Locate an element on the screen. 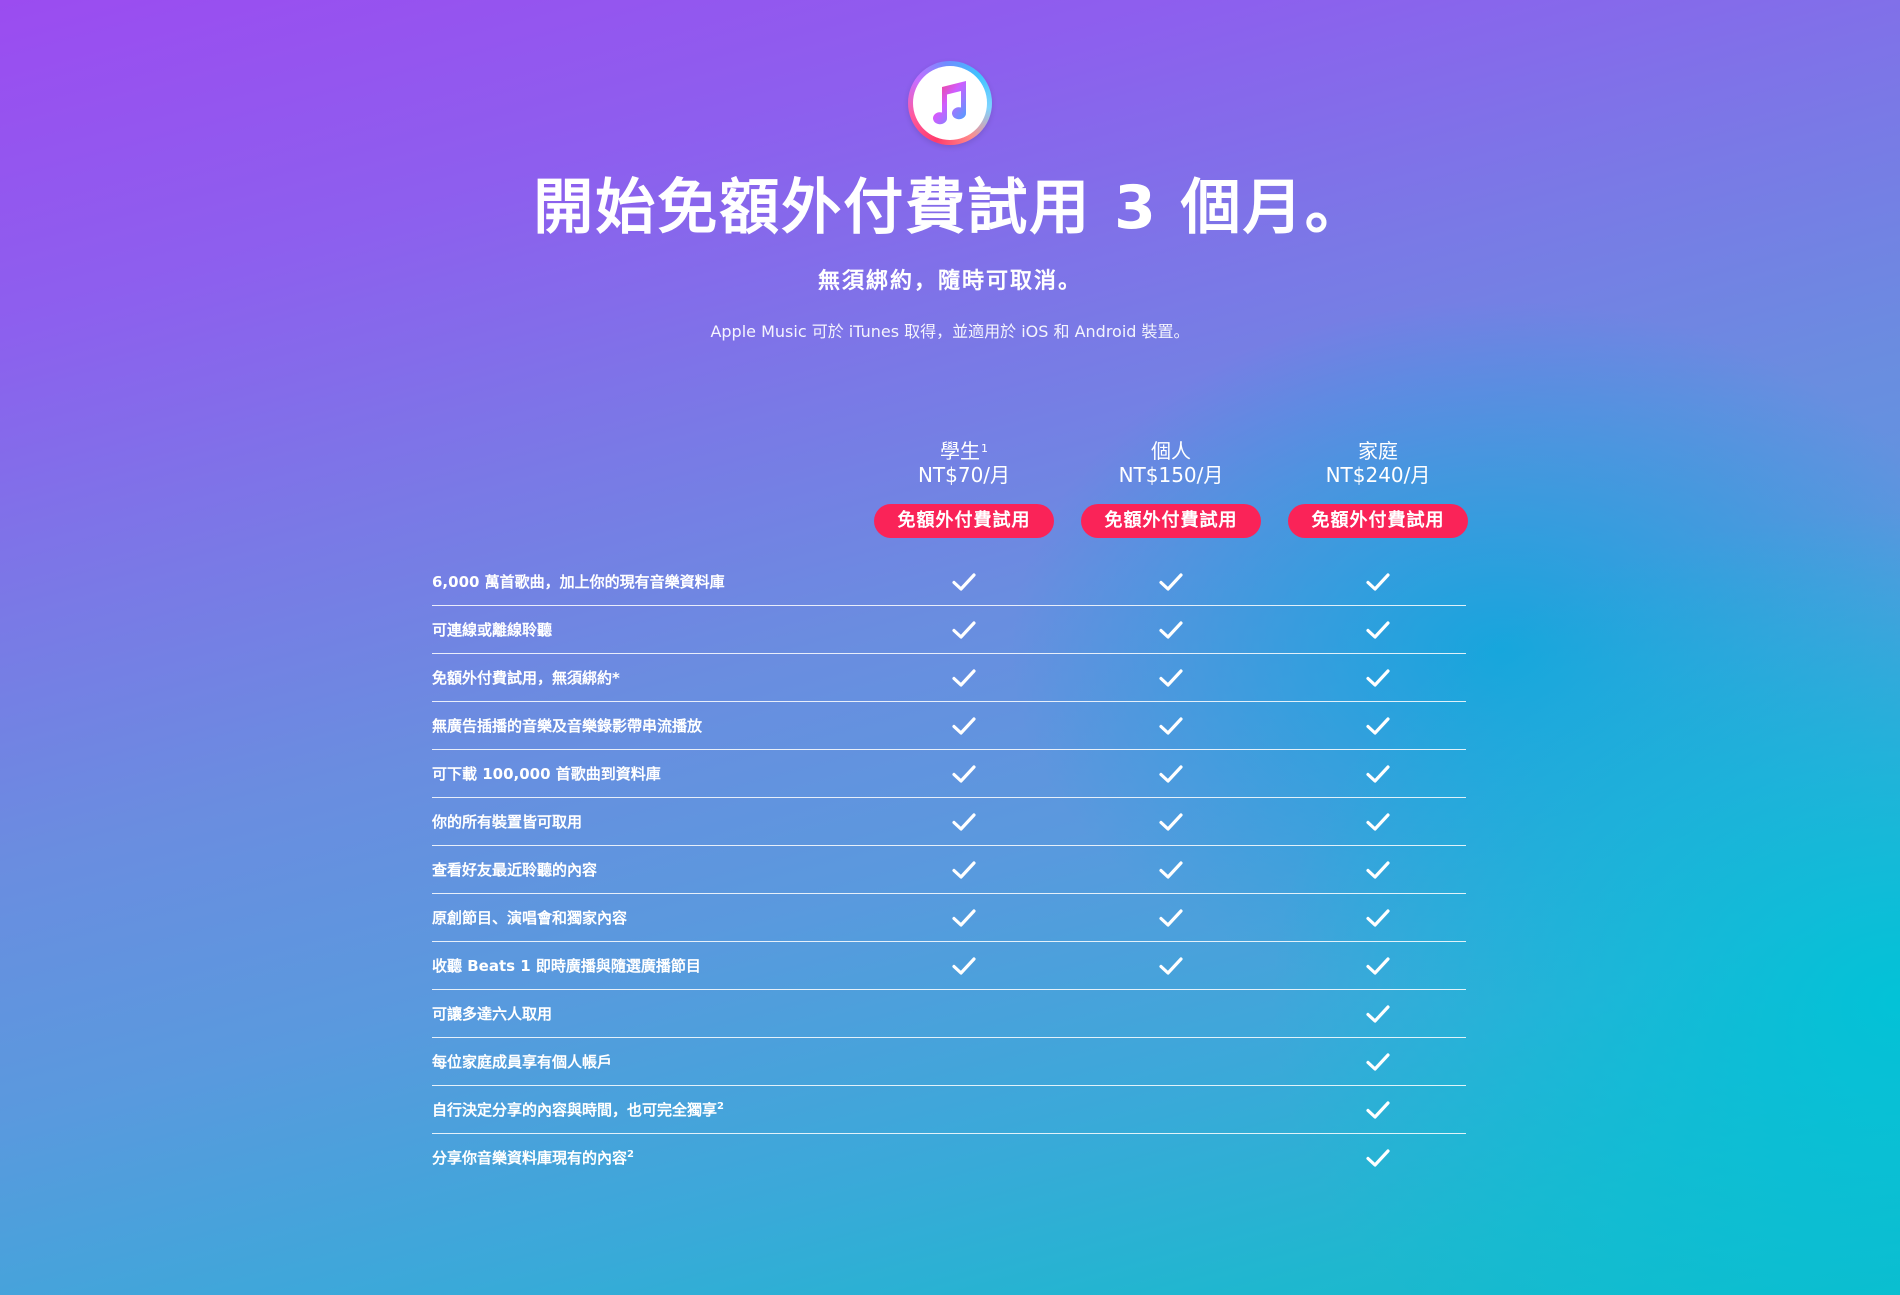 This screenshot has width=1900, height=1295. feature-label: 原創節目、演唱會和獨家內容 is located at coordinates (529, 918).